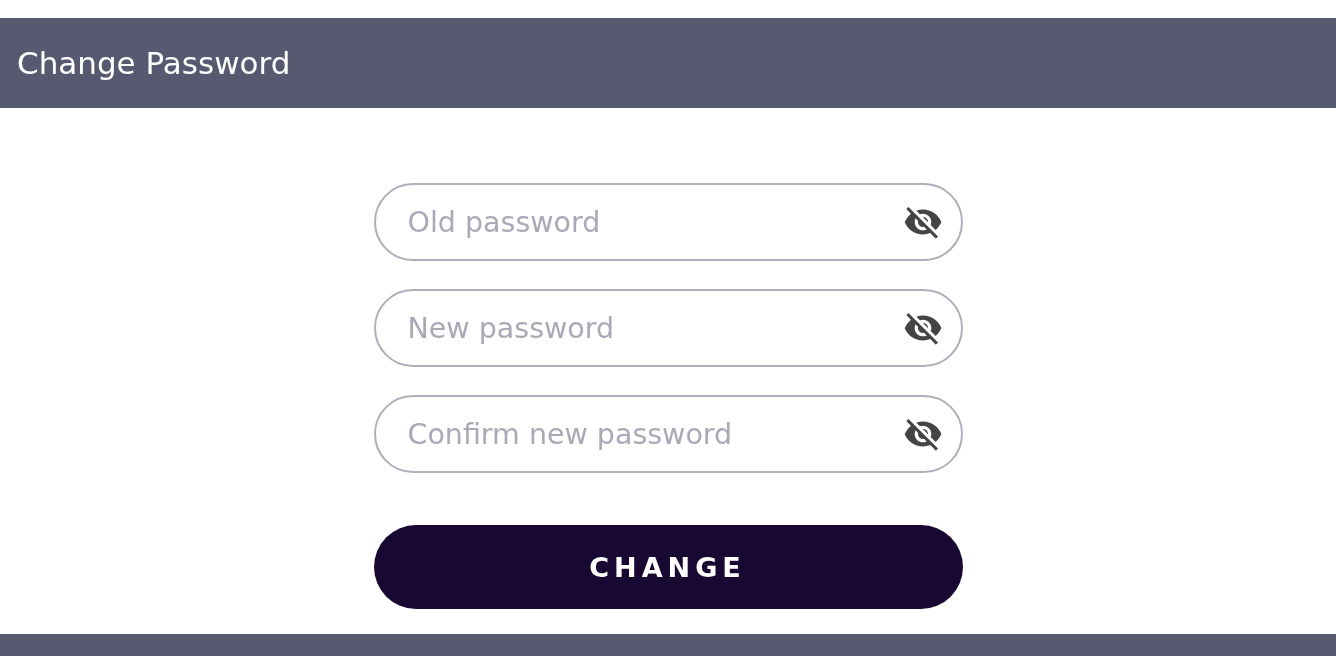  Describe the element at coordinates (668, 434) in the screenshot. I see `password-field: Confirm new password` at that location.